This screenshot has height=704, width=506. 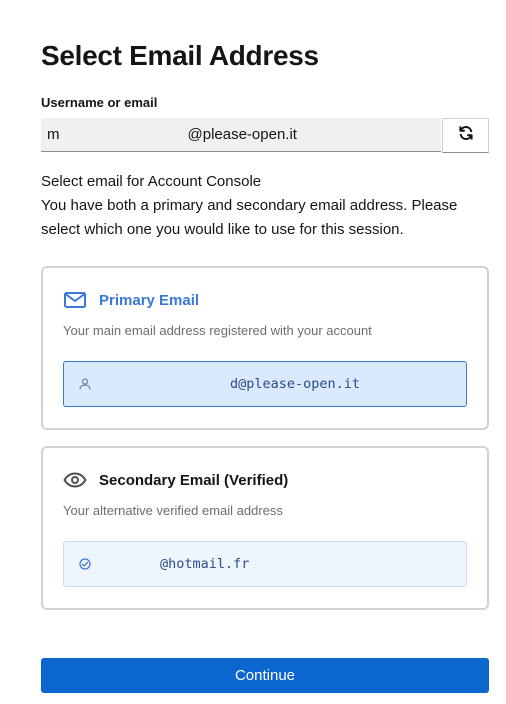 I want to click on refresh-icon, so click(x=466, y=135).